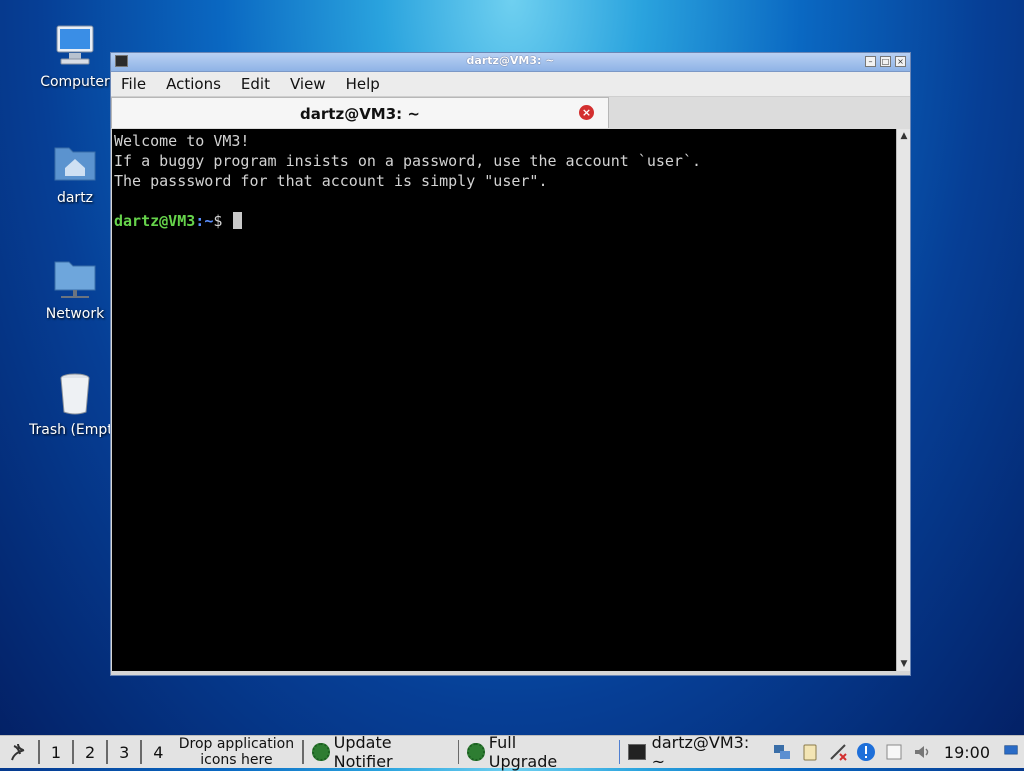  What do you see at coordinates (90, 752) in the screenshot?
I see `workspace-2: 2` at bounding box center [90, 752].